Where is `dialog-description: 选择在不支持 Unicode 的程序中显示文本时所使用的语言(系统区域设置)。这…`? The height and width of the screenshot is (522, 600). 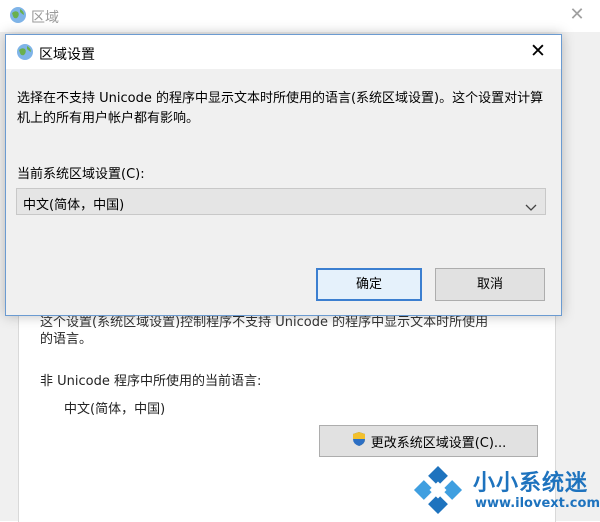
dialog-description: 选择在不支持 Unicode 的程序中显示文本时所使用的语言(系统区域设置)。这… is located at coordinates (280, 108).